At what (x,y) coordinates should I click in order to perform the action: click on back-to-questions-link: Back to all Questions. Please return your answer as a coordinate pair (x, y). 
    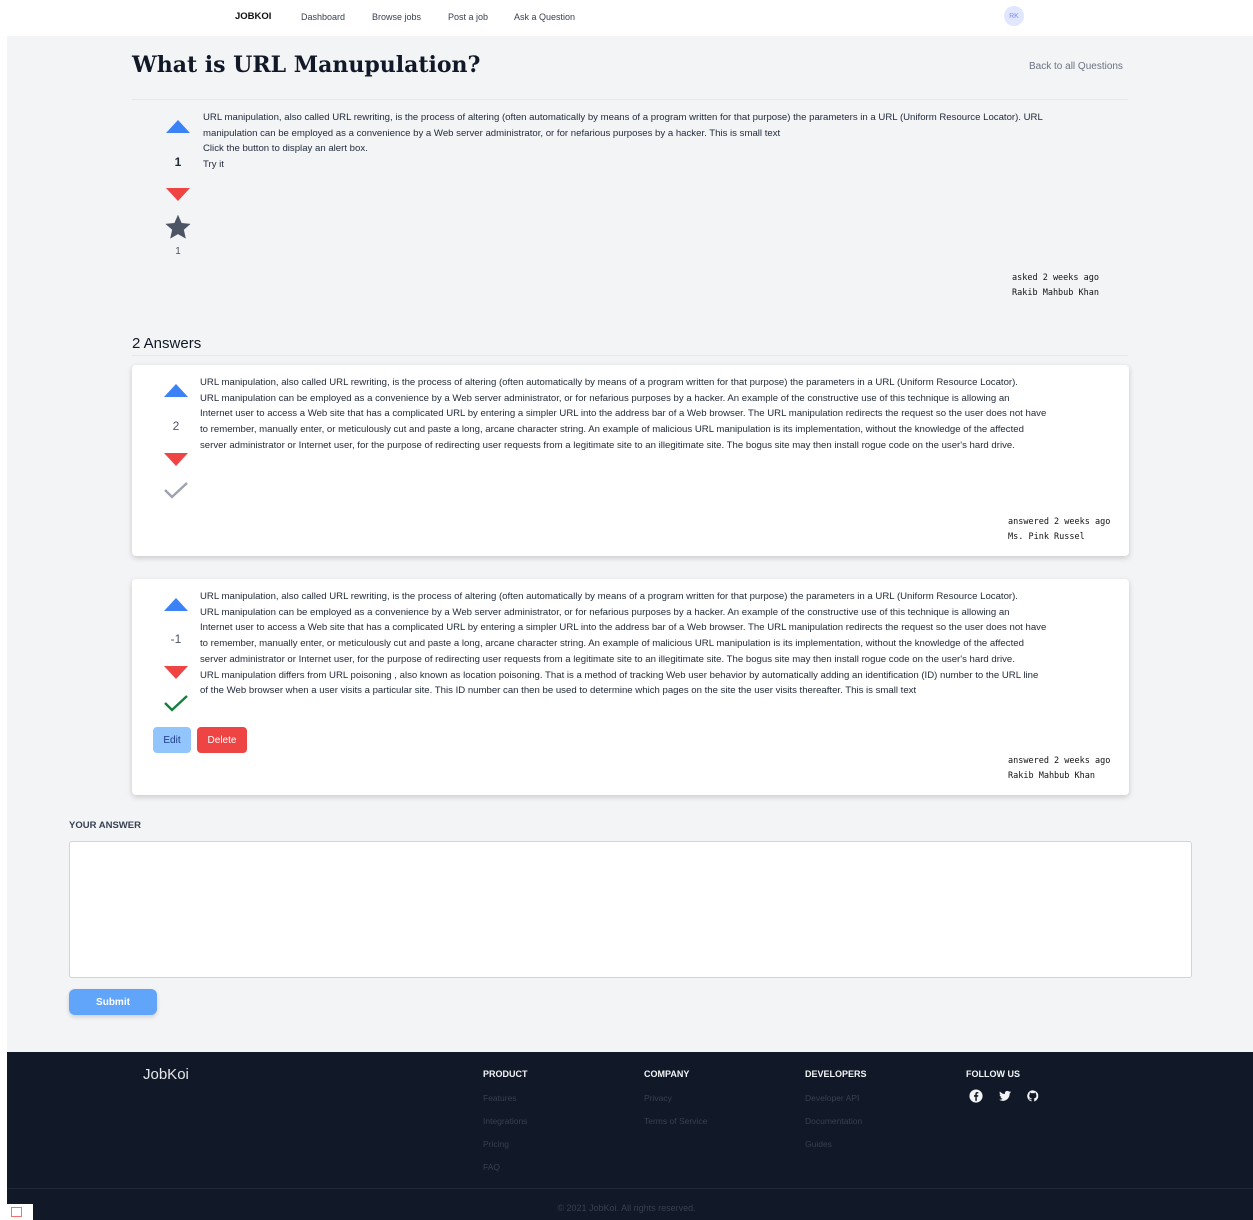
    Looking at the image, I should click on (1076, 66).